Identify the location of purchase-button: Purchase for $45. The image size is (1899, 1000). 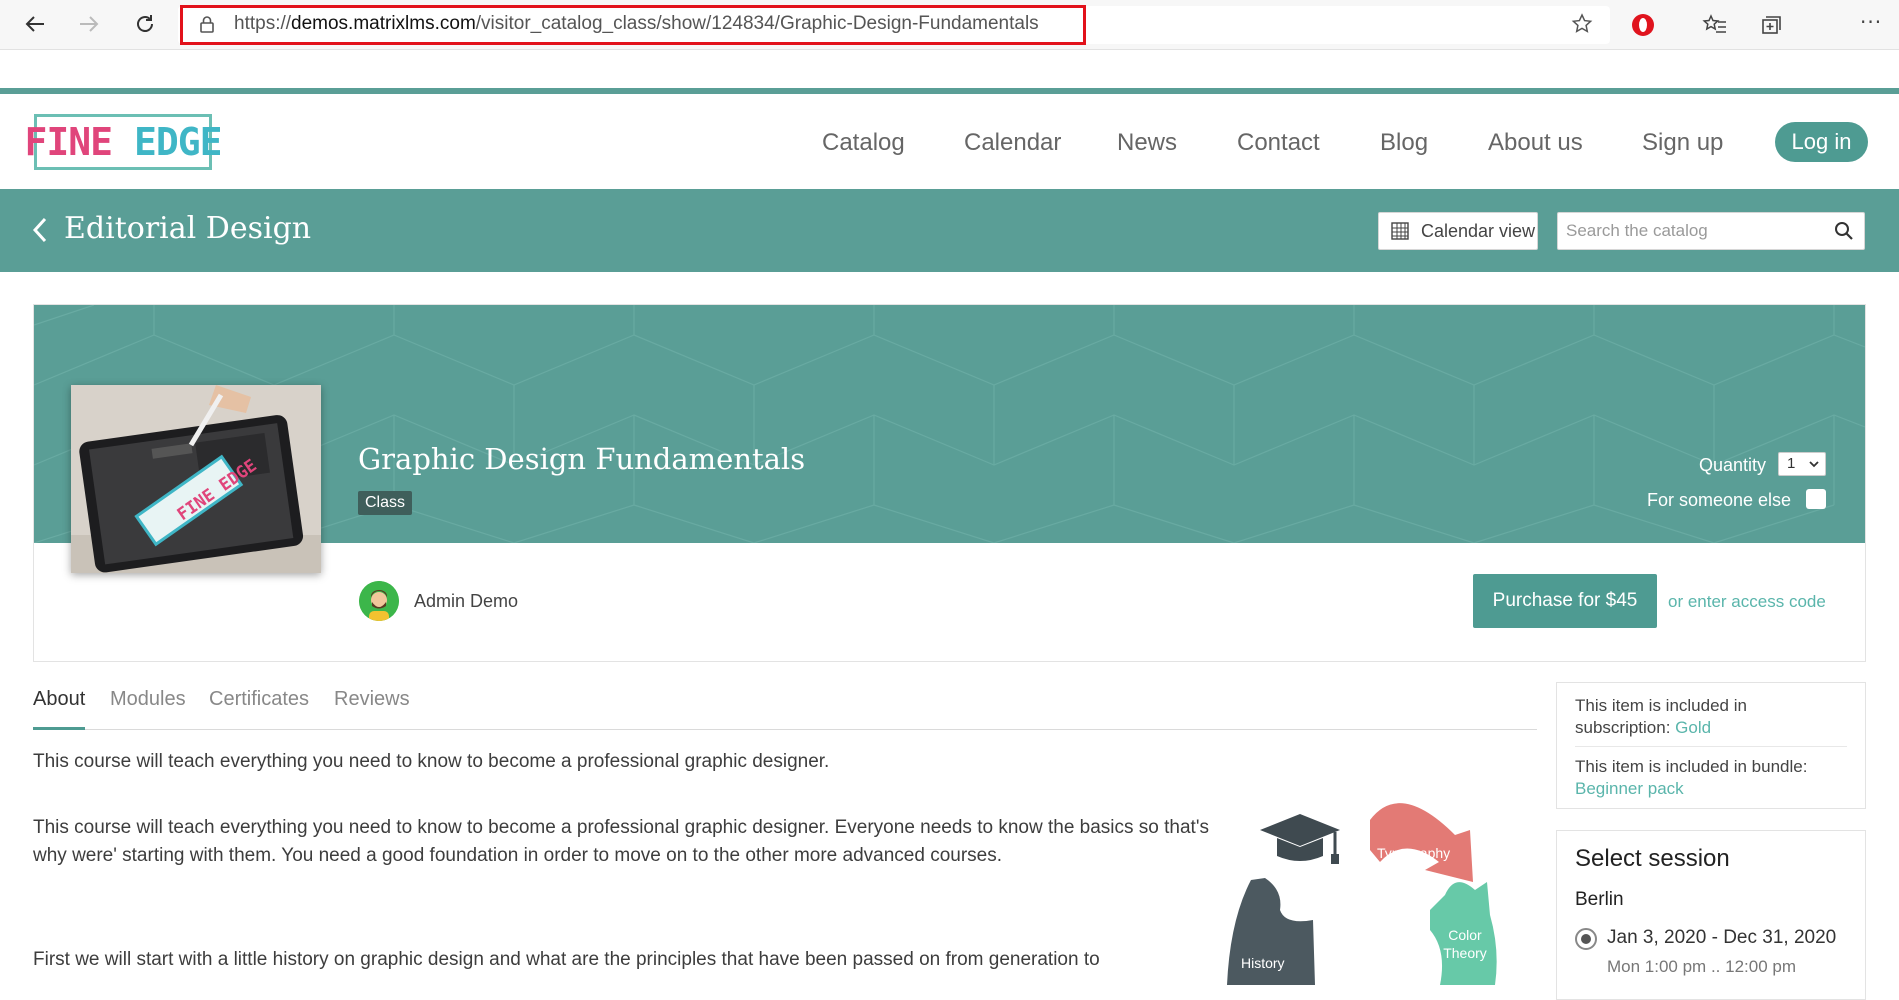
(1565, 601).